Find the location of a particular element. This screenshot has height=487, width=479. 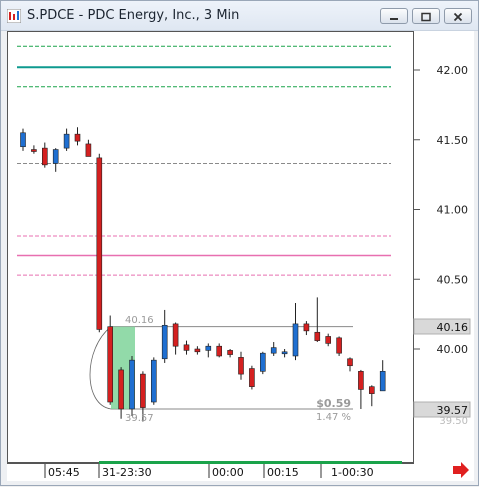

chart-app-icon is located at coordinates (14, 16).